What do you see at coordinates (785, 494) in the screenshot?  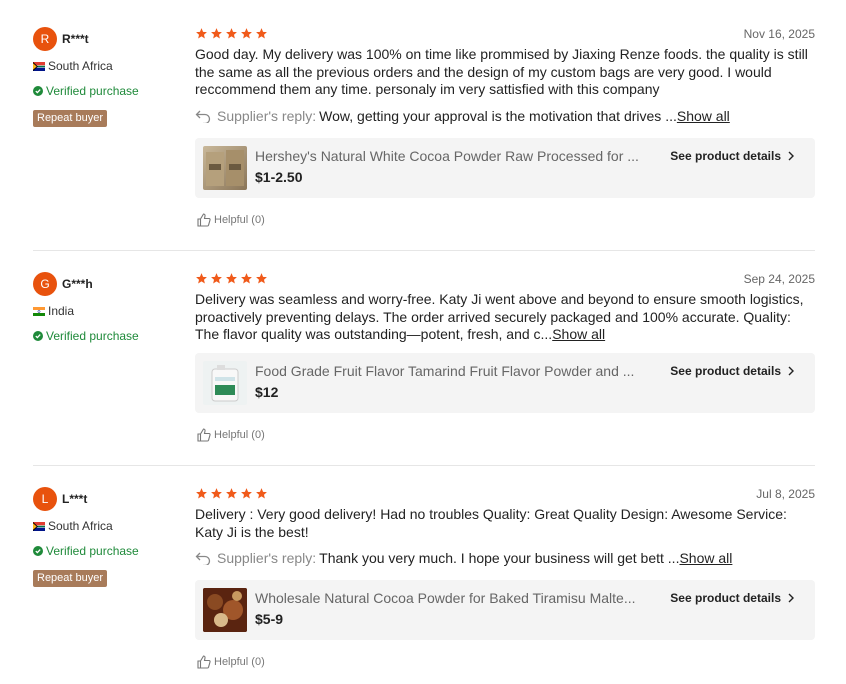 I see `review-date: Jul 8, 2025` at bounding box center [785, 494].